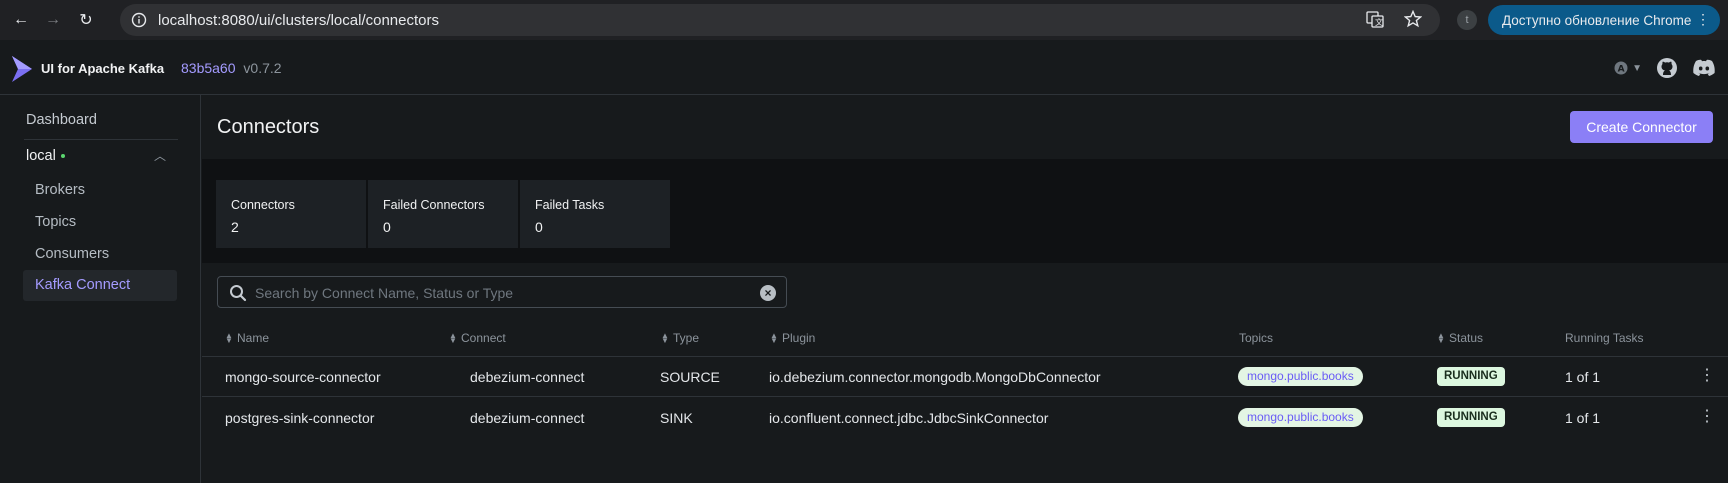 The width and height of the screenshot is (1728, 483). I want to click on bookmark-star-icon, so click(1413, 19).